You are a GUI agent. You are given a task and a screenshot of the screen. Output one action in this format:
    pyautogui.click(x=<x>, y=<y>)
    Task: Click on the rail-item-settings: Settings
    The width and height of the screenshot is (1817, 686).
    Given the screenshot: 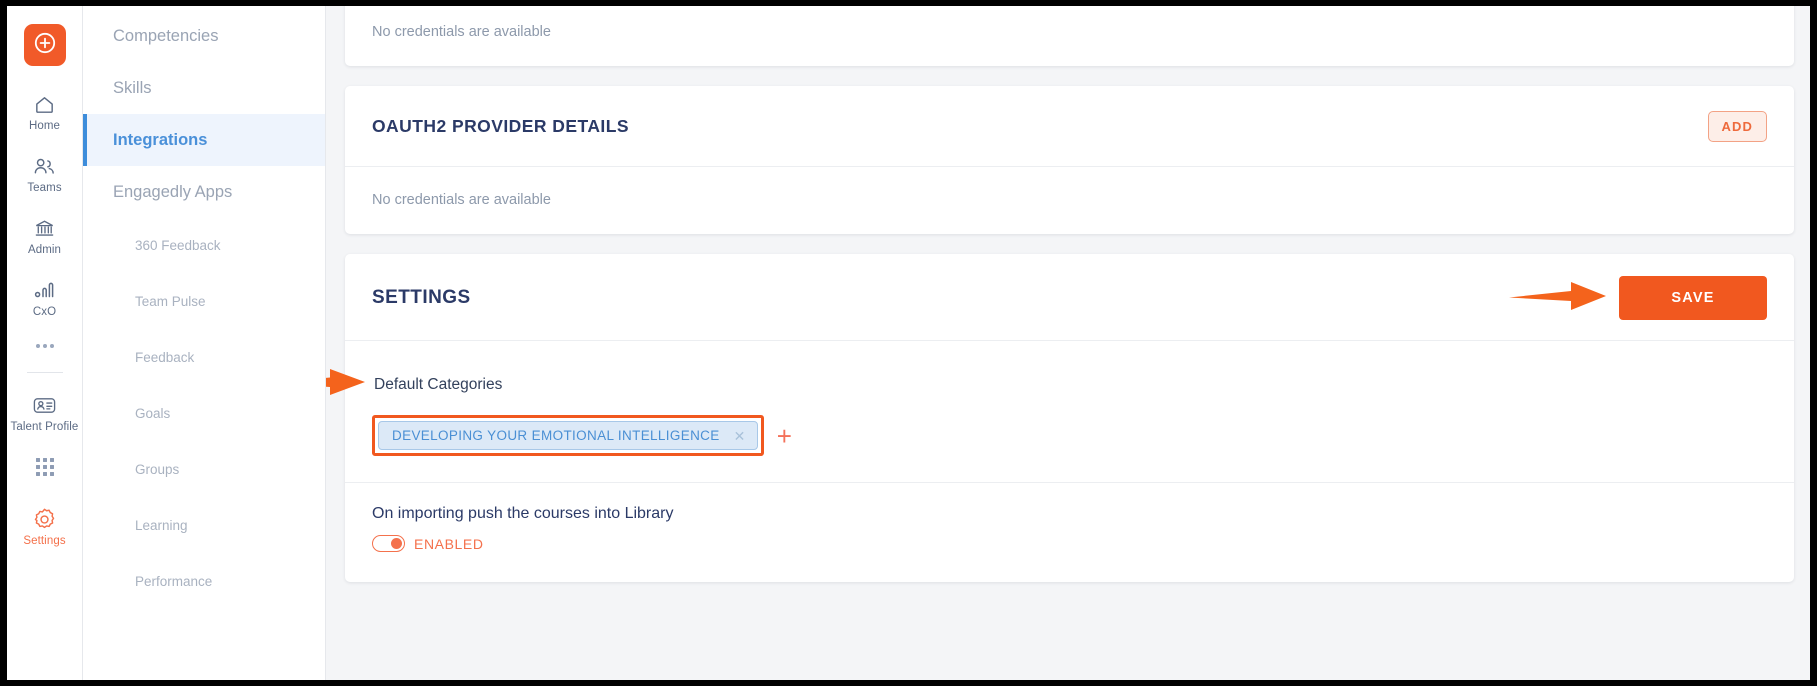 What is the action you would take?
    pyautogui.click(x=45, y=527)
    